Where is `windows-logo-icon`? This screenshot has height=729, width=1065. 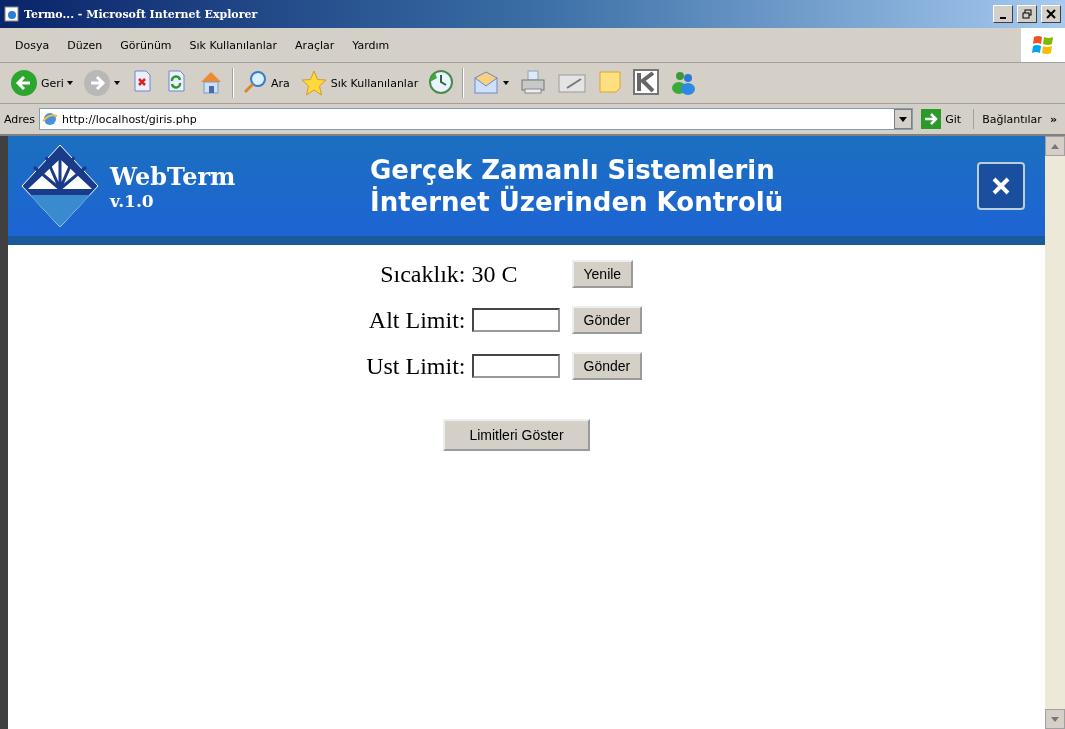 windows-logo-icon is located at coordinates (1043, 45).